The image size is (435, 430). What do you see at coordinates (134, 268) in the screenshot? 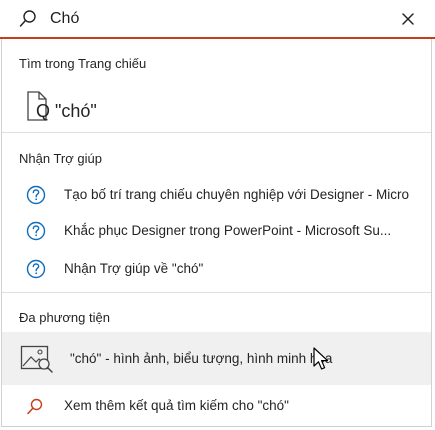
I see `help-item-label: Nhận Trợ giúp về "chó"` at bounding box center [134, 268].